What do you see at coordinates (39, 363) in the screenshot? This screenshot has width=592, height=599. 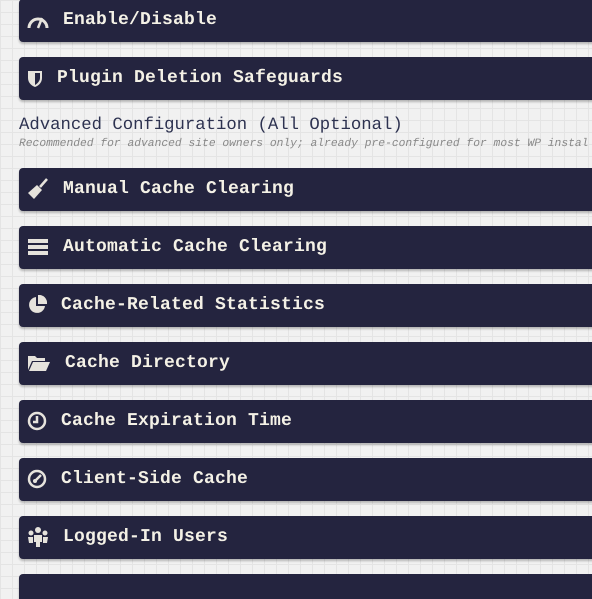 I see `folder-icon` at bounding box center [39, 363].